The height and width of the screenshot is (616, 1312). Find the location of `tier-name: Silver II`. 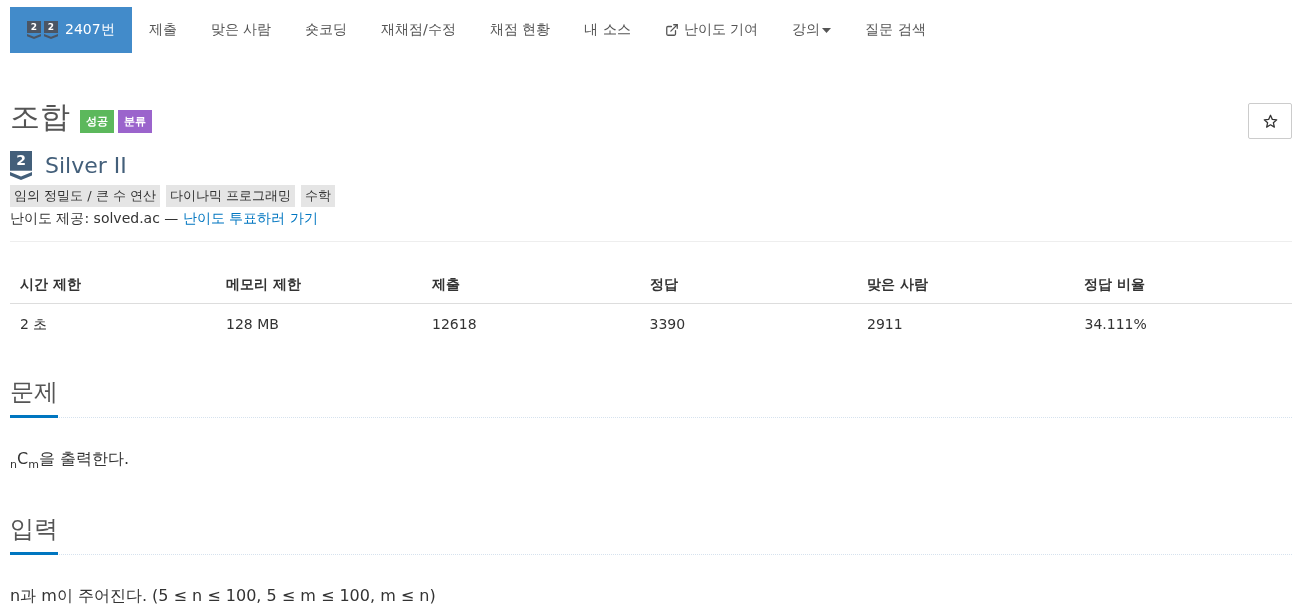

tier-name: Silver II is located at coordinates (86, 165).